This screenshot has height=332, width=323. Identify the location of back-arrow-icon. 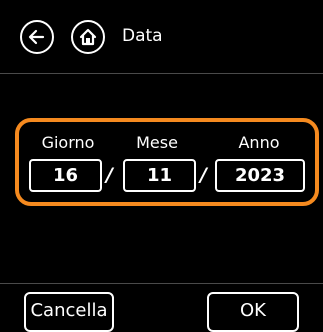
(36, 37).